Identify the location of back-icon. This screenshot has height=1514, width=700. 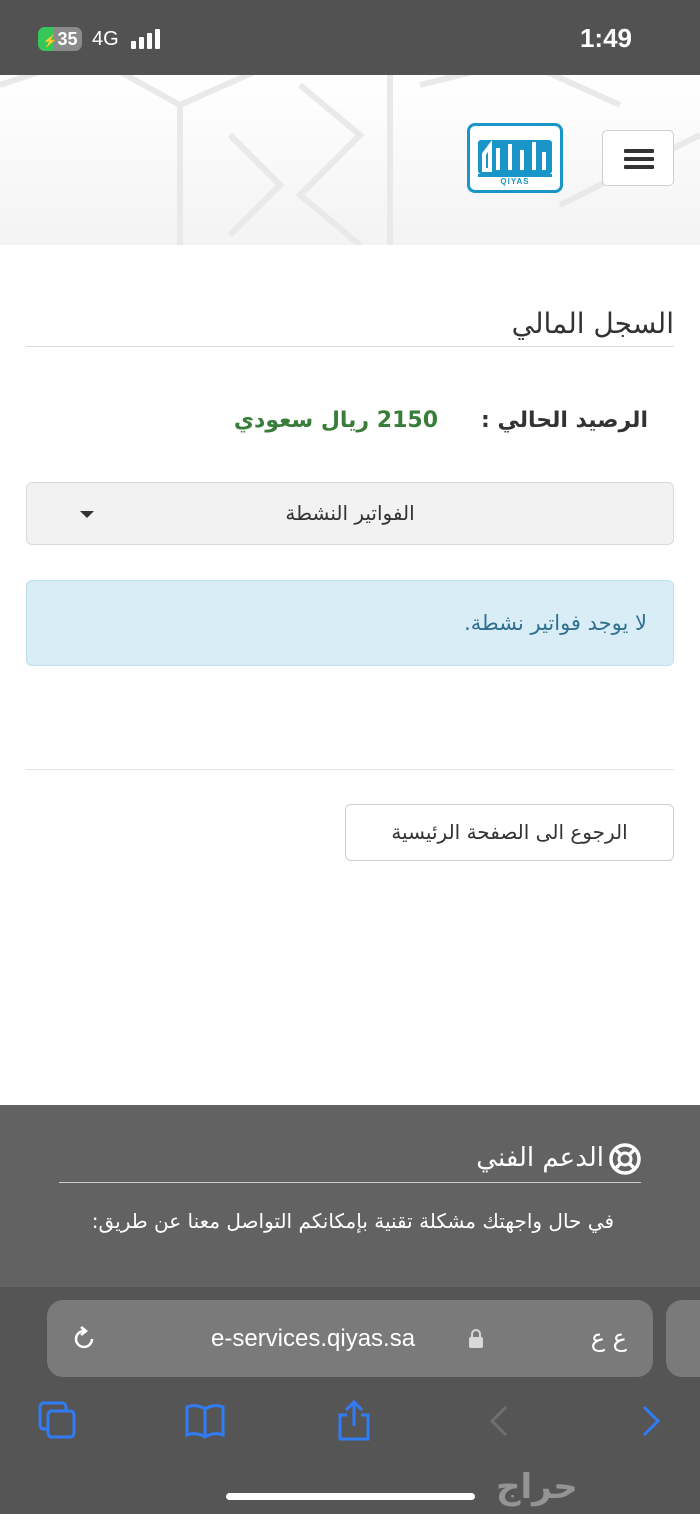
(500, 1421).